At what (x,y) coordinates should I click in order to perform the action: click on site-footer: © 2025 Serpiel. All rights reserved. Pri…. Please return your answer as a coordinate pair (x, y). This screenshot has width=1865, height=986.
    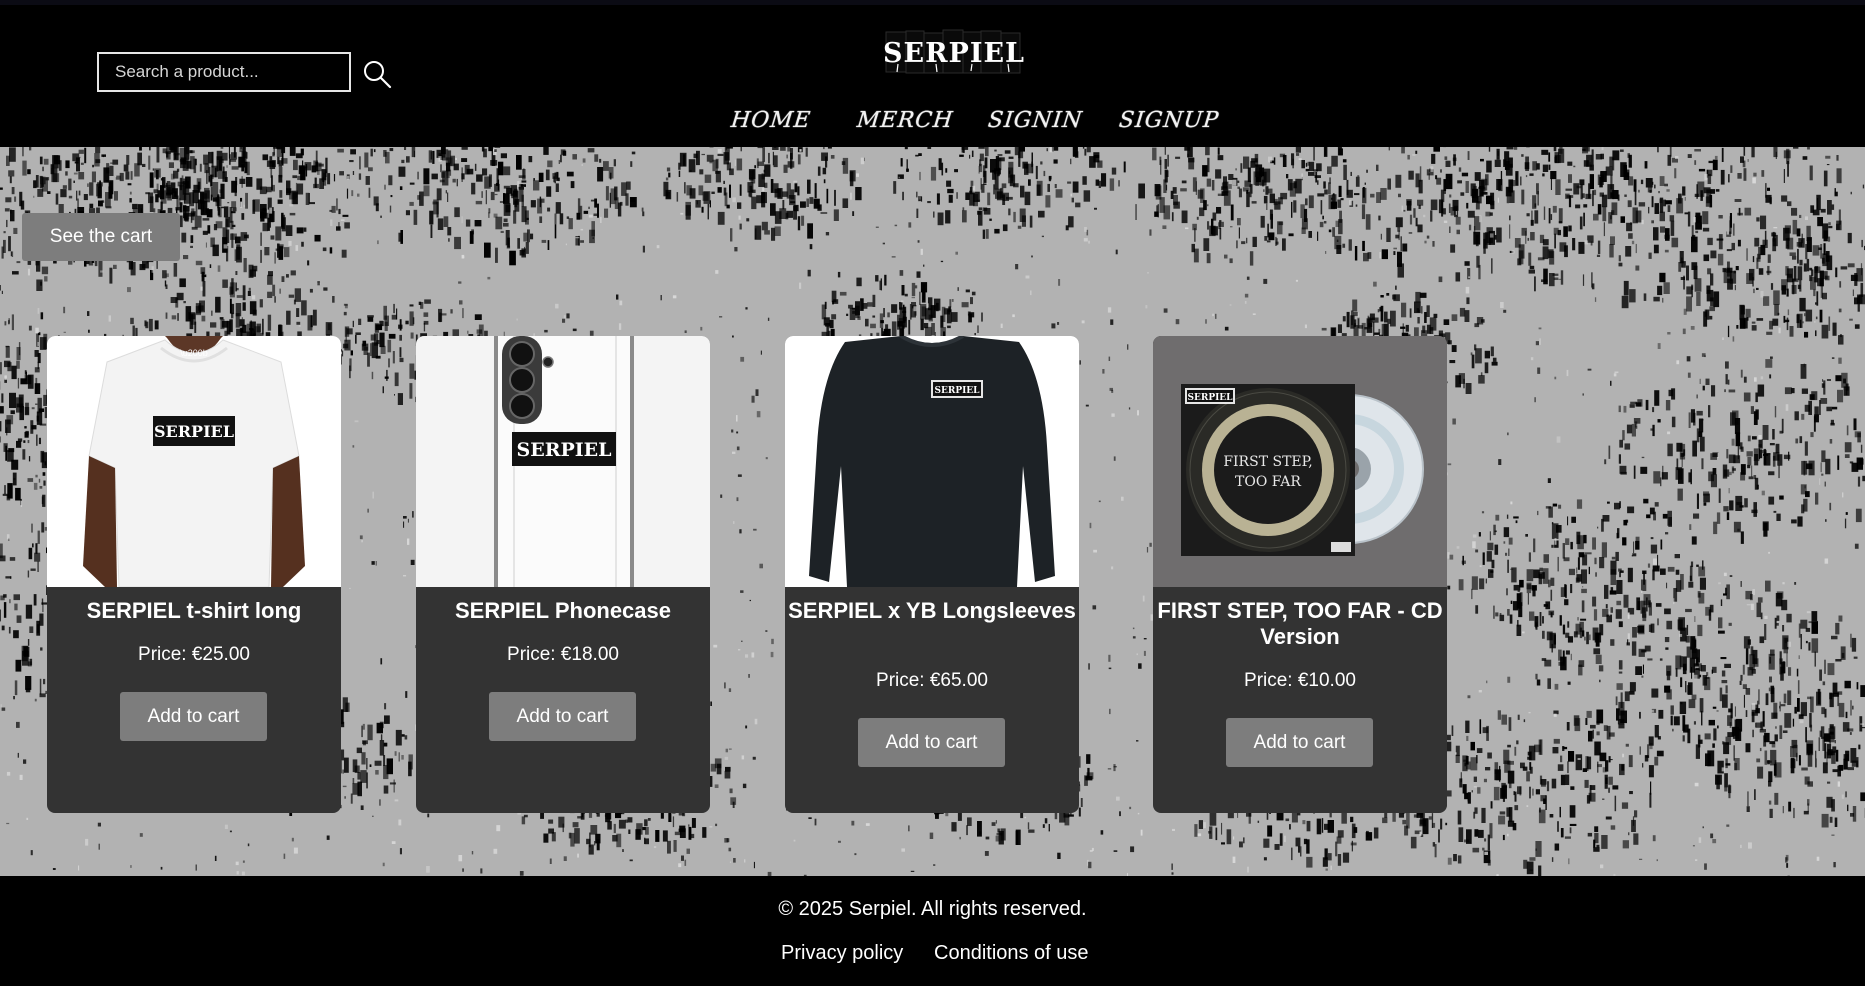
    Looking at the image, I should click on (932, 931).